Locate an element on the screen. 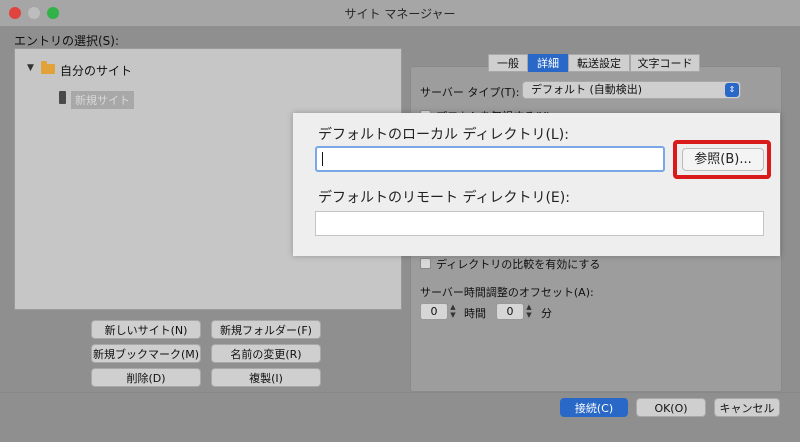 Image resolution: width=800 pixels, height=442 pixels. local-dir-input is located at coordinates (490, 159).